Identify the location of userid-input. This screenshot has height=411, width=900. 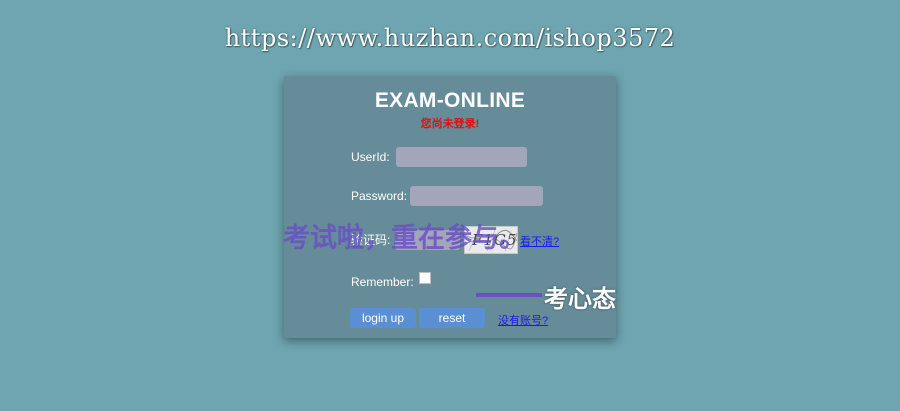
(461, 157).